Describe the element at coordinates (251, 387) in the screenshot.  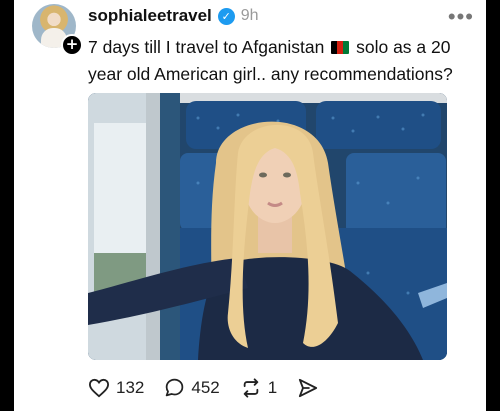
I see `repost-icon` at that location.